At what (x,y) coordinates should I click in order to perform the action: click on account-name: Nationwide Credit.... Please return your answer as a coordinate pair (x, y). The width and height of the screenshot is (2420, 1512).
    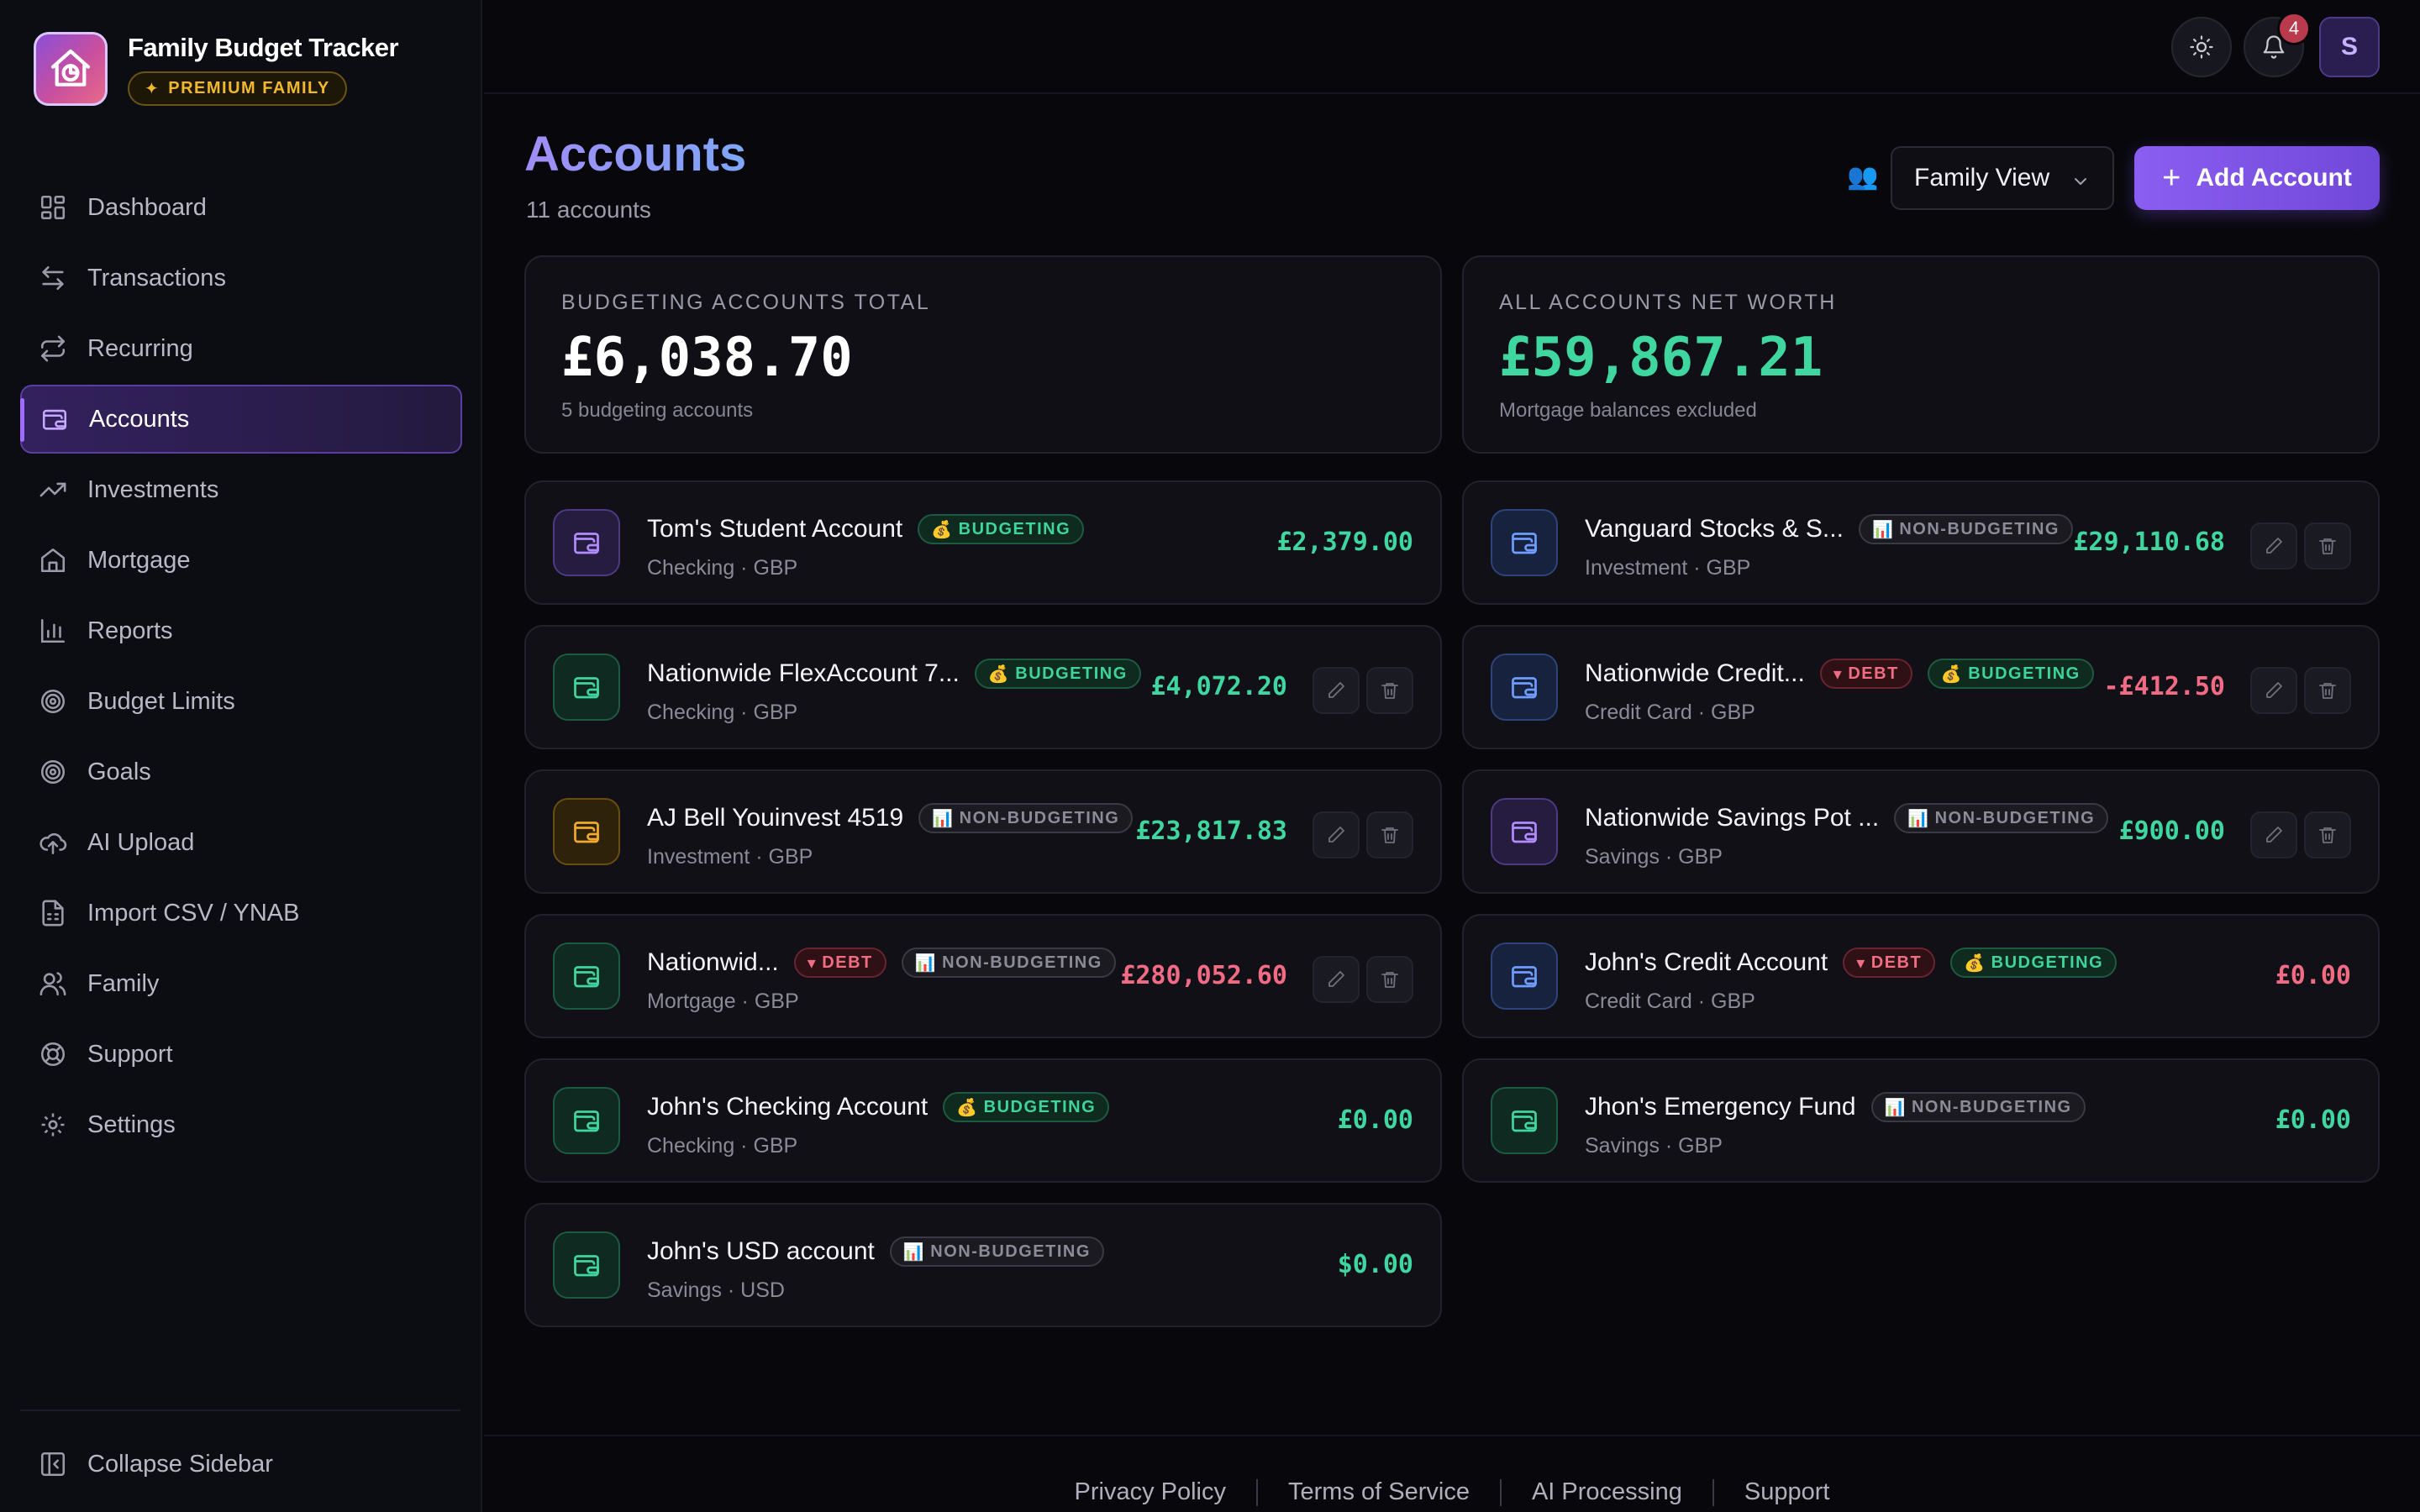
    Looking at the image, I should click on (1695, 673).